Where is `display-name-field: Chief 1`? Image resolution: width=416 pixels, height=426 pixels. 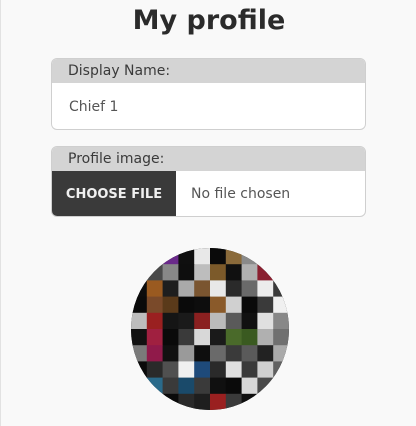 display-name-field: Chief 1 is located at coordinates (208, 106).